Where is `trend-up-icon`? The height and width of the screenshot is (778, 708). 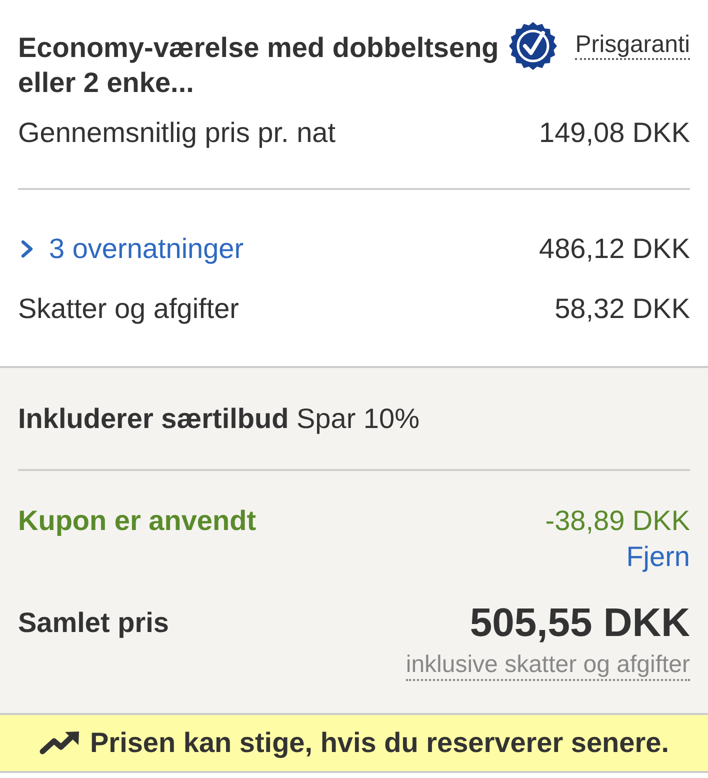
trend-up-icon is located at coordinates (59, 743).